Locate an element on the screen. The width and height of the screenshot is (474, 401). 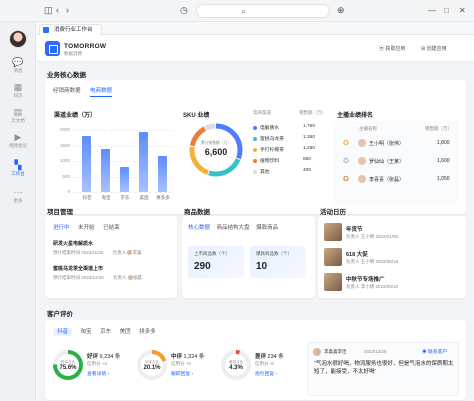
tab-taobao: 淘宝 is located at coordinates (86, 332).